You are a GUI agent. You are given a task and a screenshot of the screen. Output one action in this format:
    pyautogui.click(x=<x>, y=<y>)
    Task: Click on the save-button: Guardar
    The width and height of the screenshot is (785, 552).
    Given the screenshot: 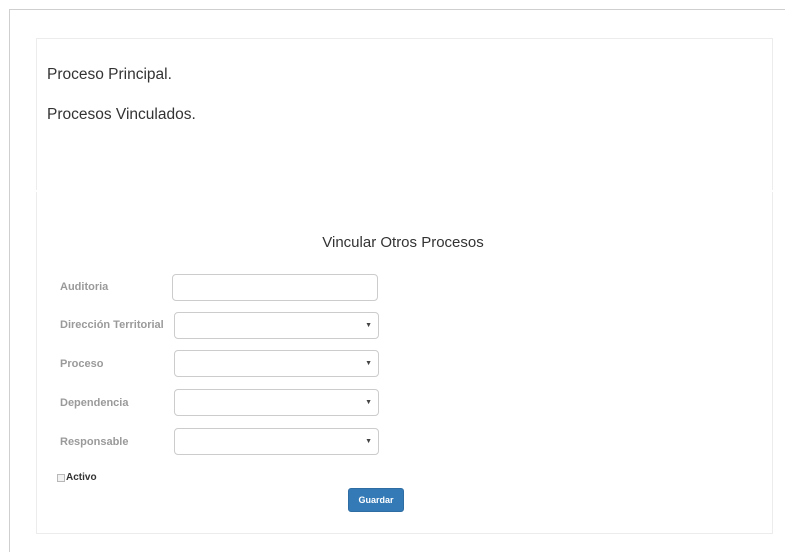 What is the action you would take?
    pyautogui.click(x=376, y=500)
    